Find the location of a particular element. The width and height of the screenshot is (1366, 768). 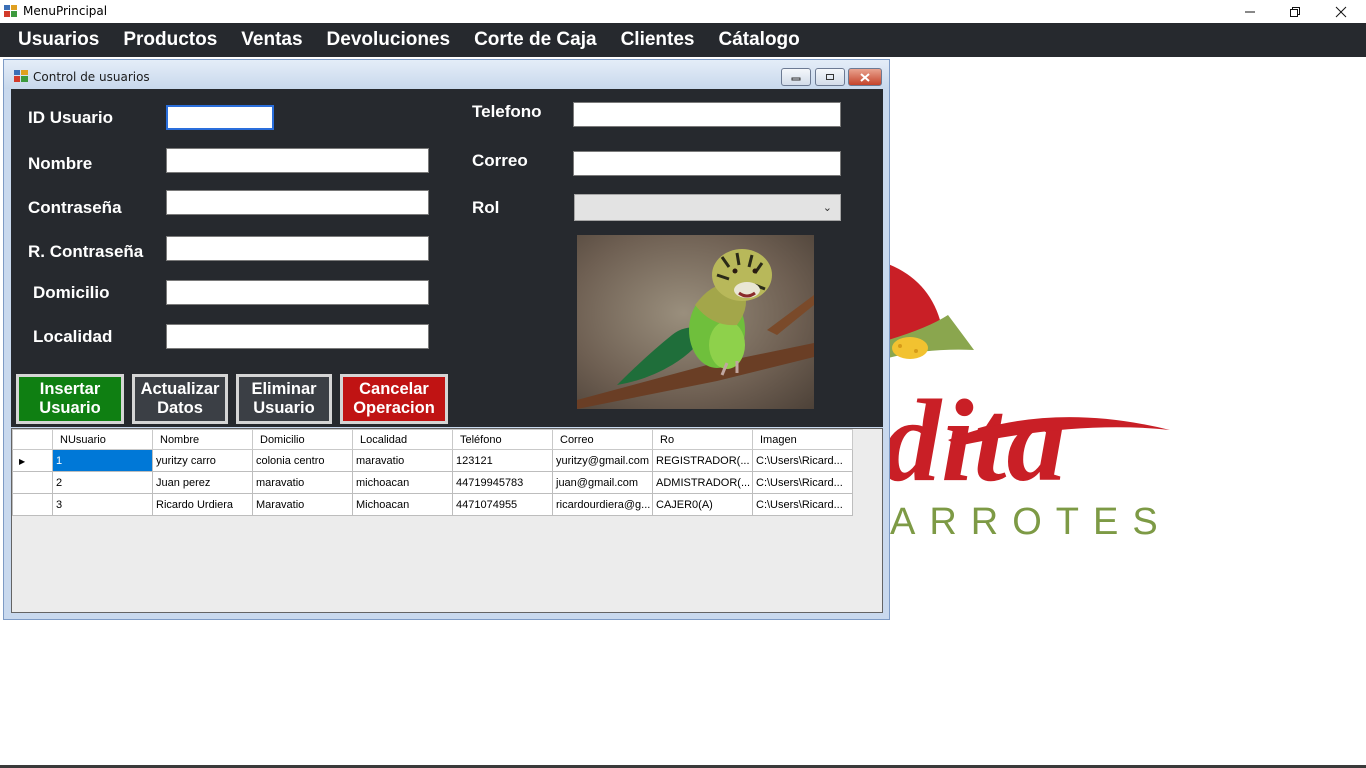

insert-user-button: Insertar Usuario is located at coordinates (70, 399).